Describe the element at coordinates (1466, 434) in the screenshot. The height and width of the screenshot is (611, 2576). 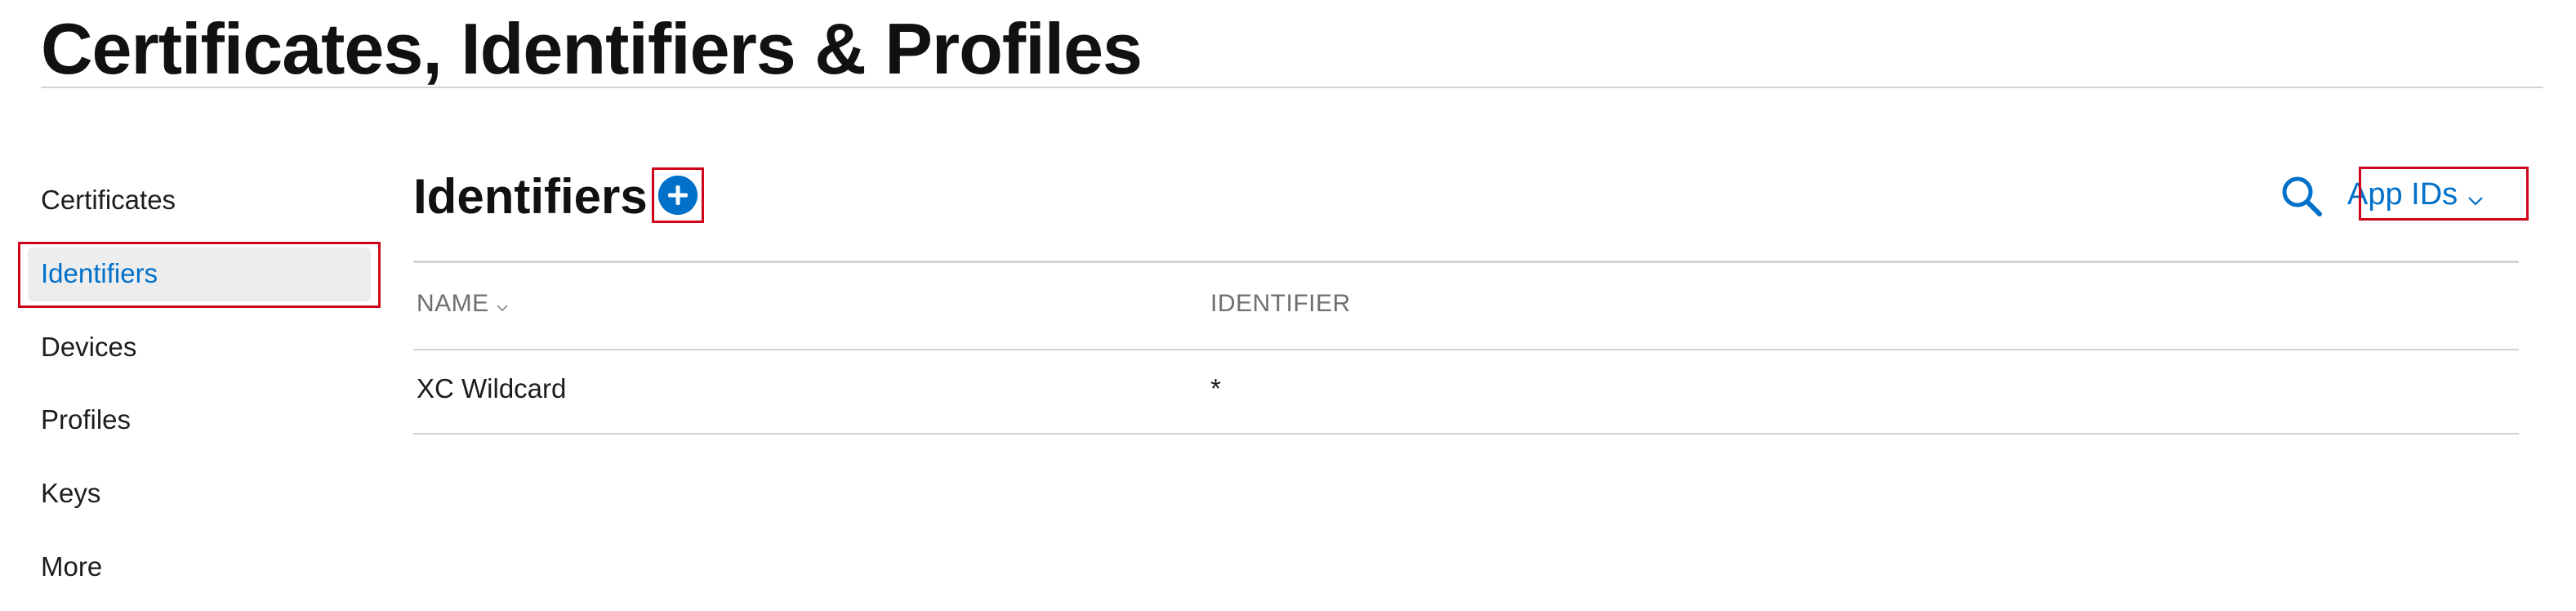
I see `table-row-divider` at that location.